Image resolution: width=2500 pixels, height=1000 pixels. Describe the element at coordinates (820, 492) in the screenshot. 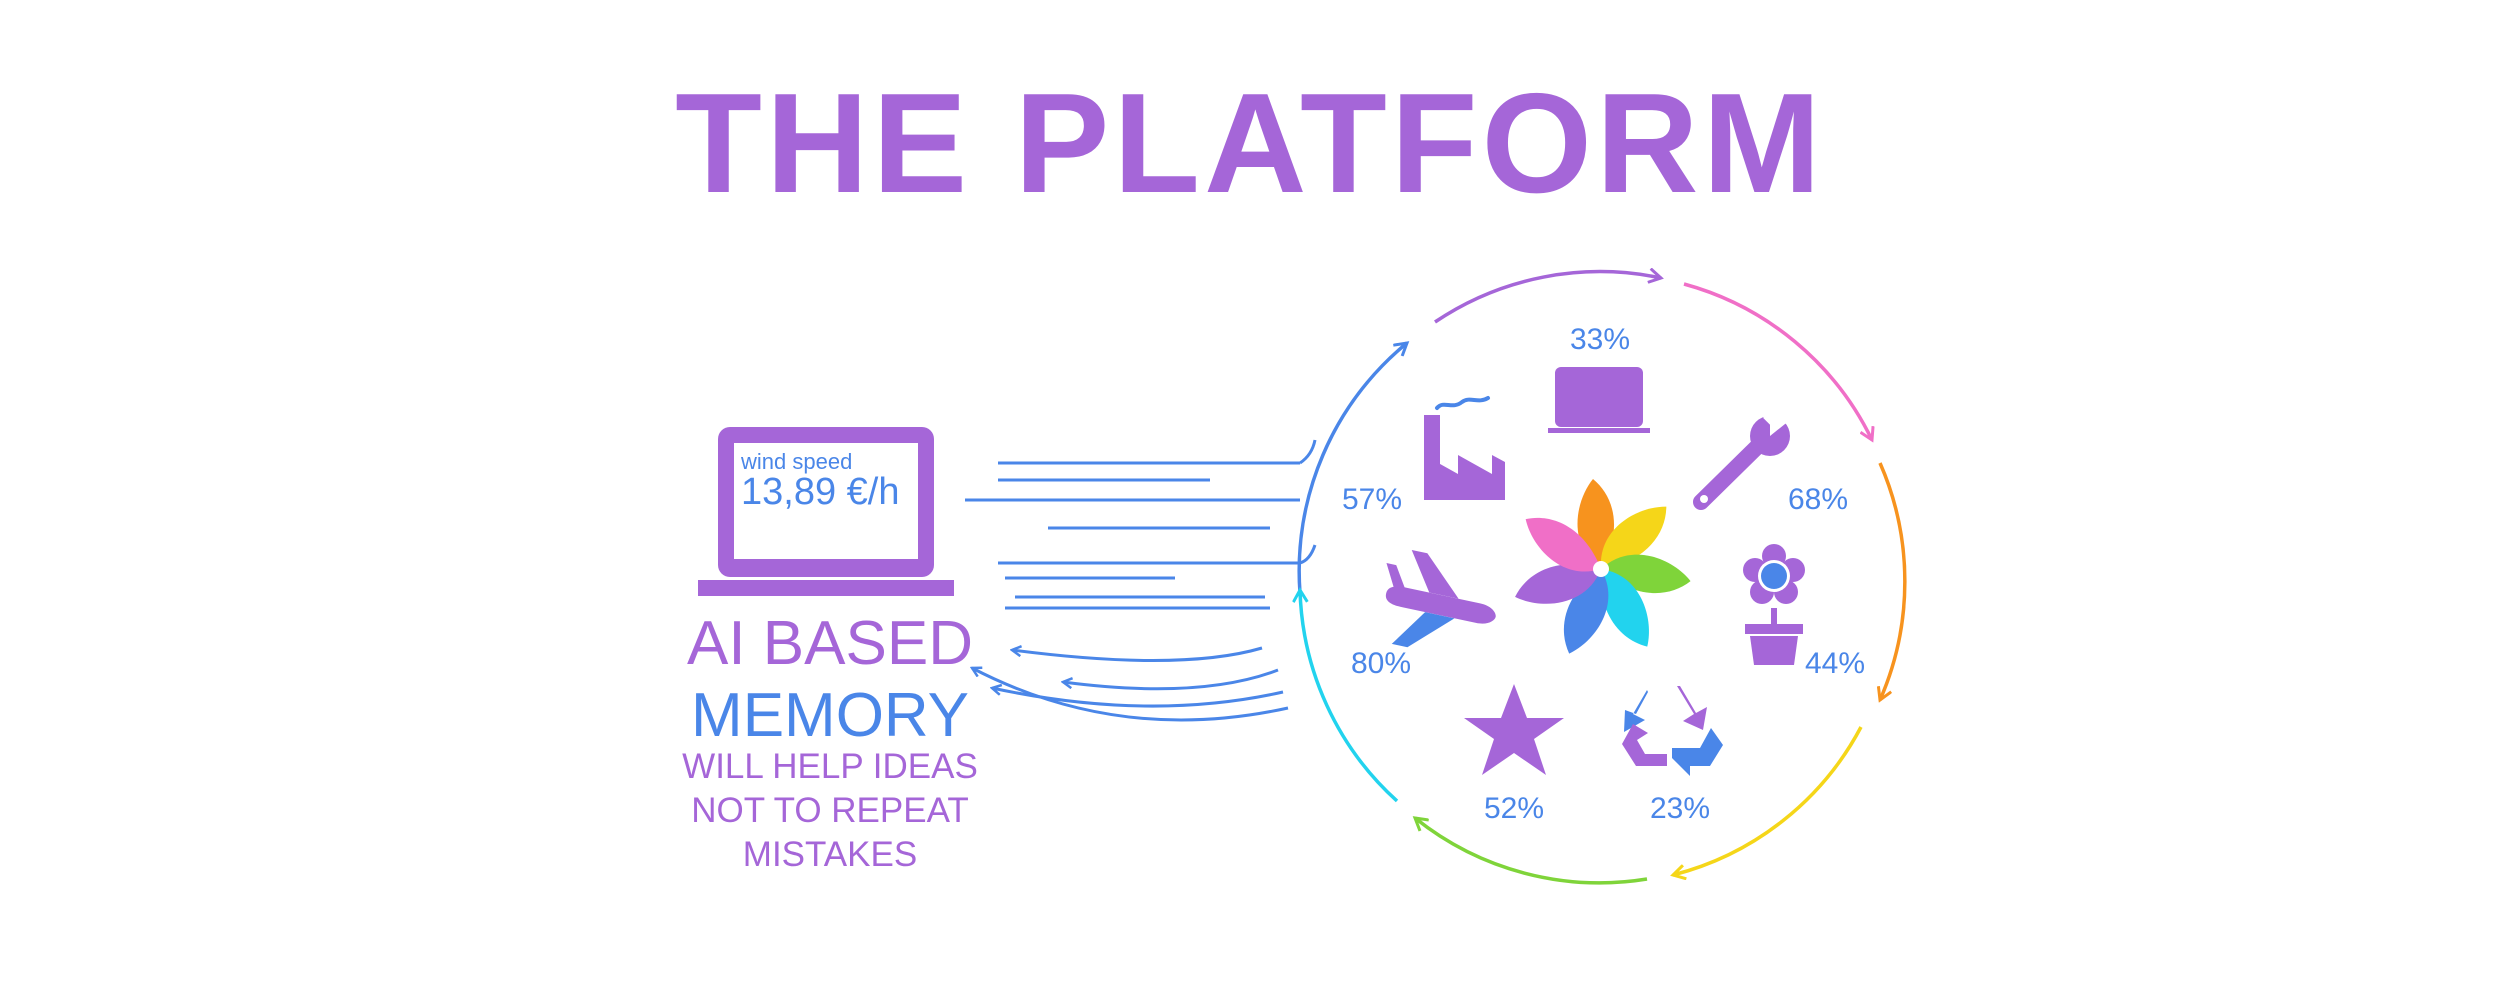

I see `screen-value: 13,89 €/h` at that location.